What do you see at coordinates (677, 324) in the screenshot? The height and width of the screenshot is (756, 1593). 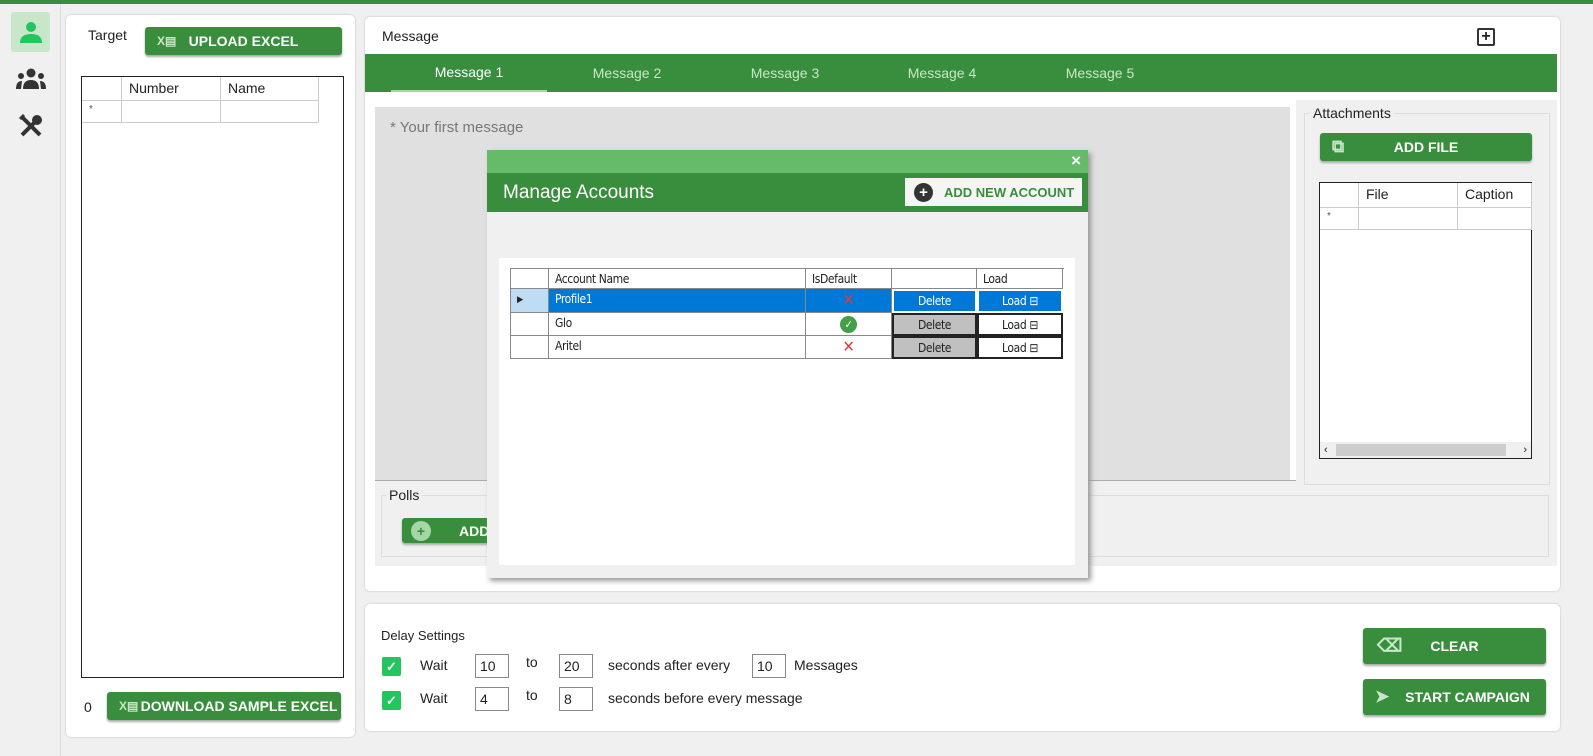 I see `account-name-cell: Glo` at bounding box center [677, 324].